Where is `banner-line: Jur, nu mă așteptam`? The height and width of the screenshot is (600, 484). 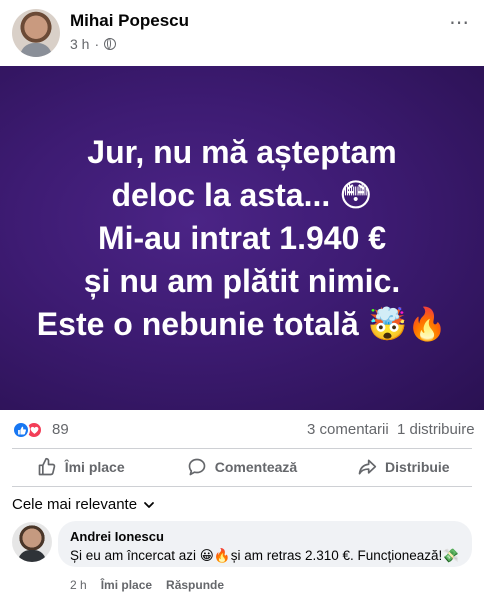
banner-line: Jur, nu mă așteptam is located at coordinates (242, 151).